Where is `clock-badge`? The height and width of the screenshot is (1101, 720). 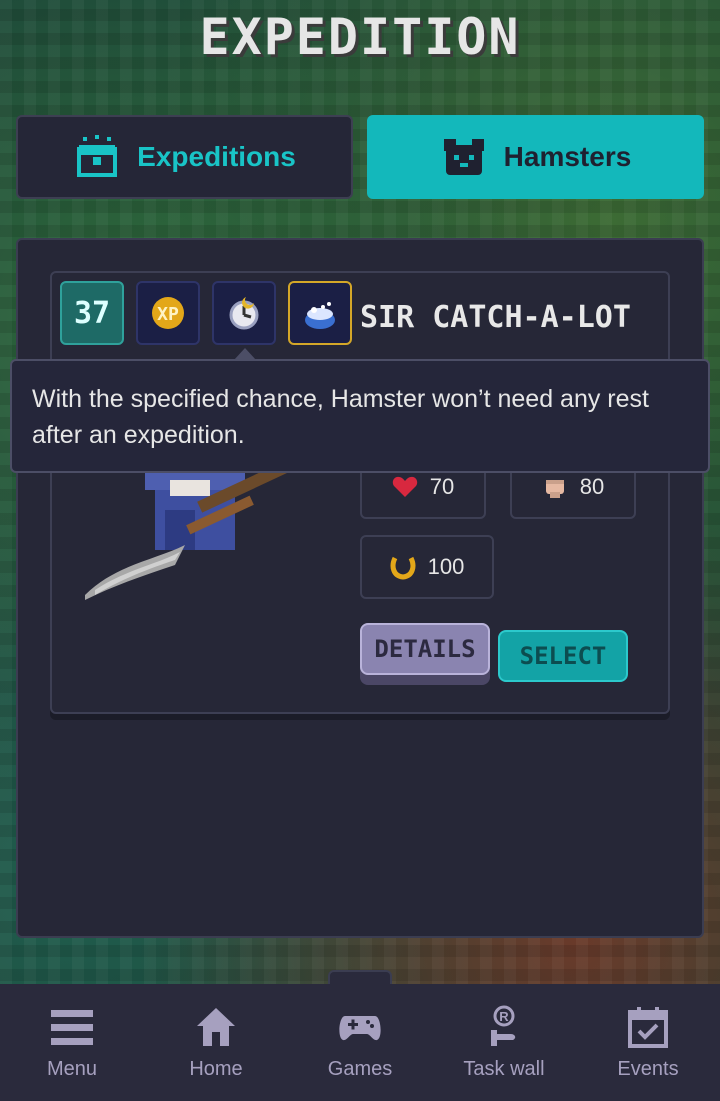 clock-badge is located at coordinates (244, 313).